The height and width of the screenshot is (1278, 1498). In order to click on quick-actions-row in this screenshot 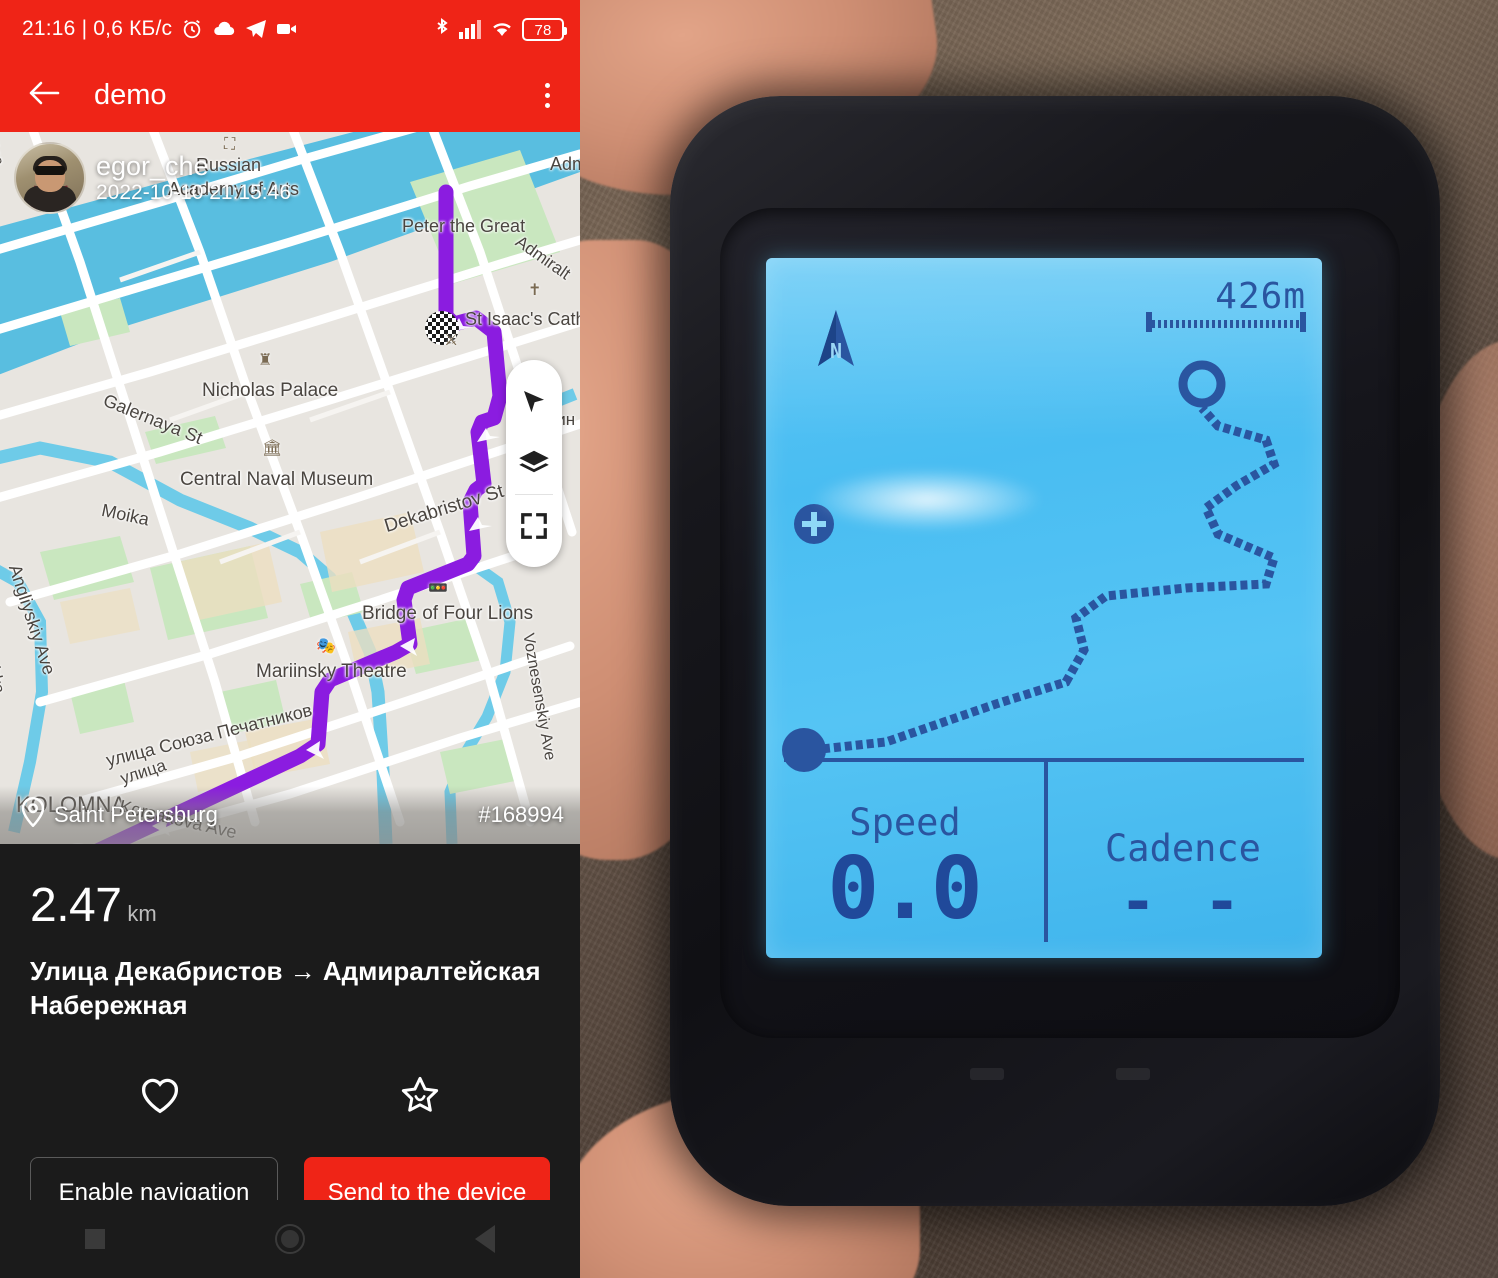, I will do `click(290, 1098)`.